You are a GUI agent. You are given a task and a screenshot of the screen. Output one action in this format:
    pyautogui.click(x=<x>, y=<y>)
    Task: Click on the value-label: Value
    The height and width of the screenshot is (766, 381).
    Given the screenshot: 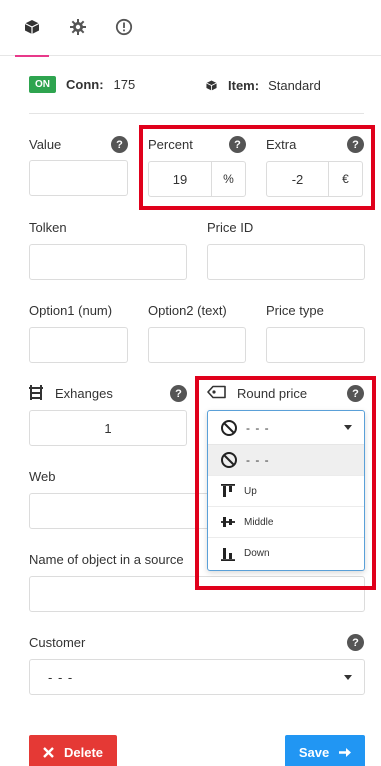 What is the action you would take?
    pyautogui.click(x=45, y=144)
    